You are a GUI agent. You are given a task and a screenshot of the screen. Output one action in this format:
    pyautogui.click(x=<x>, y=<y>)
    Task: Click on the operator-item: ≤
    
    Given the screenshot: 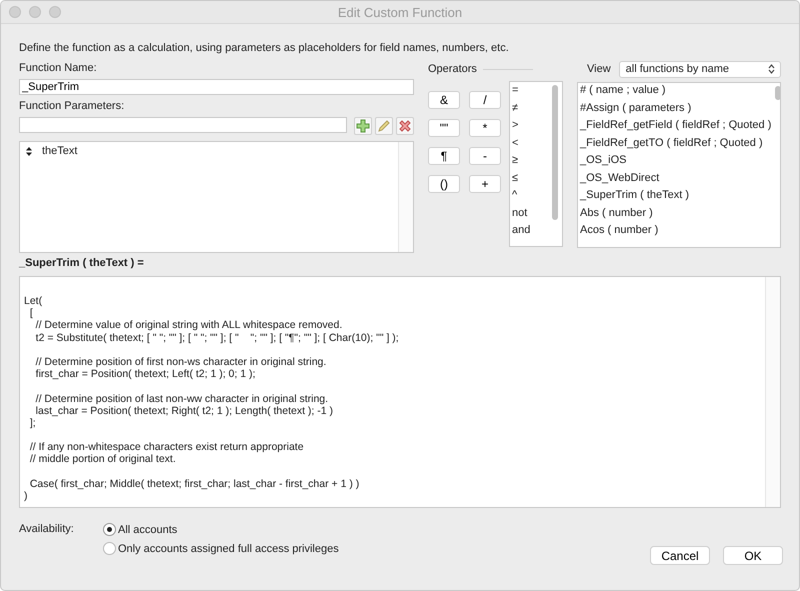 What is the action you would take?
    pyautogui.click(x=530, y=180)
    